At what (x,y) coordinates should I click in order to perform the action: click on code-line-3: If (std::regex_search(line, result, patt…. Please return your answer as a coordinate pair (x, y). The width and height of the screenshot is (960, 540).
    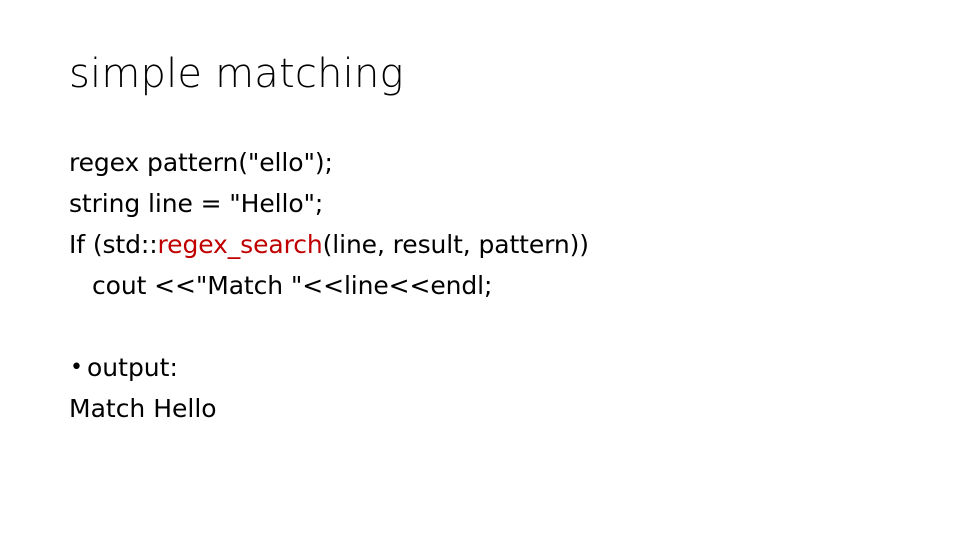
    Looking at the image, I should click on (484, 244).